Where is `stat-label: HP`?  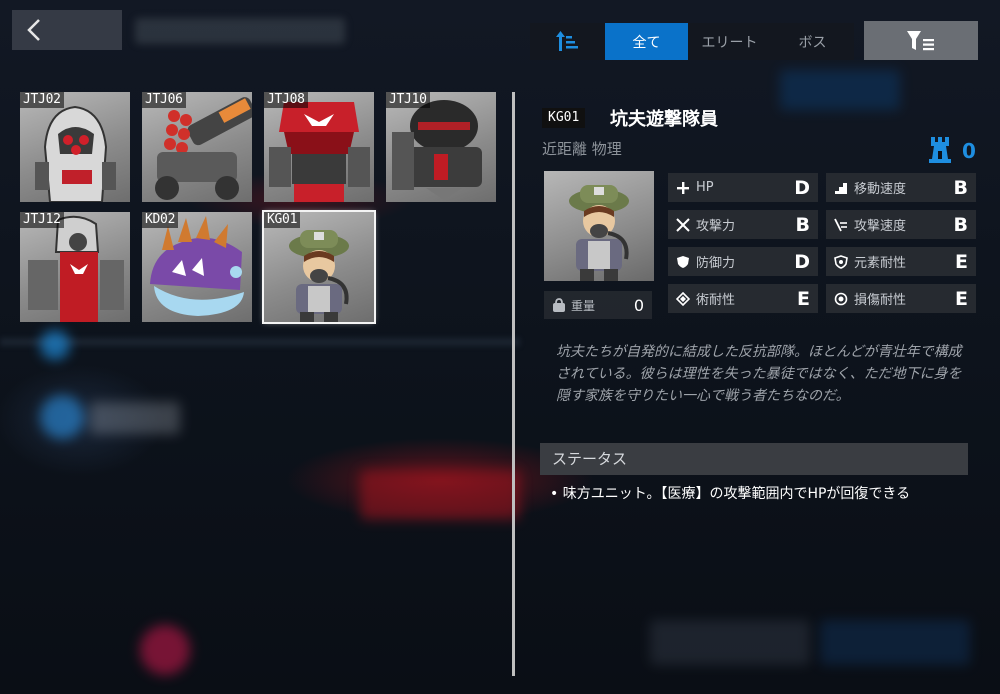 stat-label: HP is located at coordinates (705, 187).